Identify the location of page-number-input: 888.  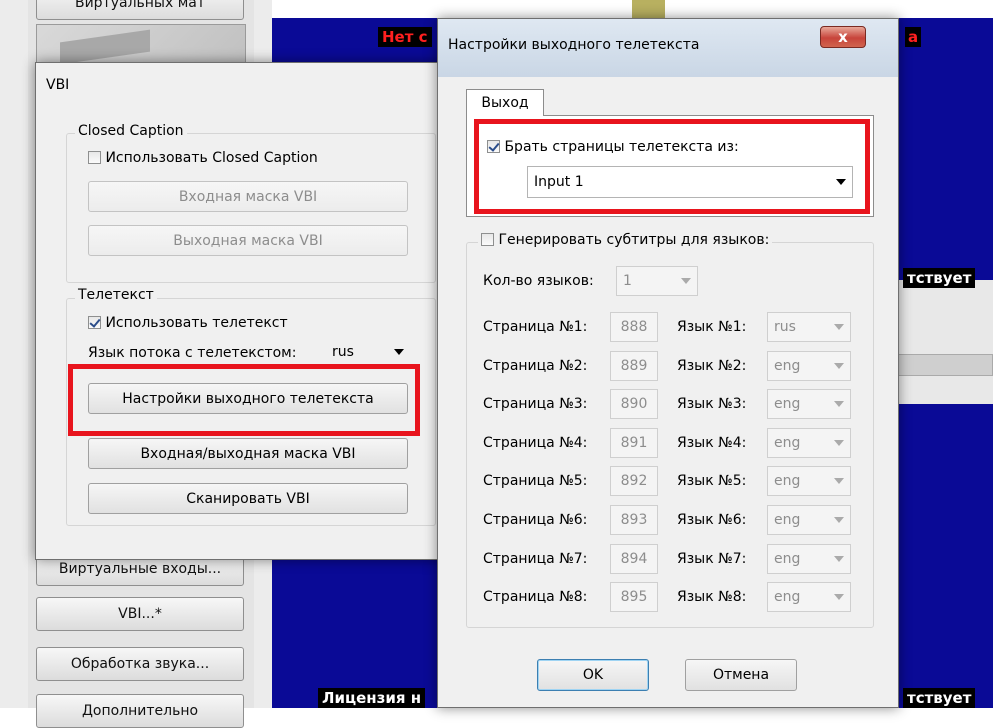
(634, 327).